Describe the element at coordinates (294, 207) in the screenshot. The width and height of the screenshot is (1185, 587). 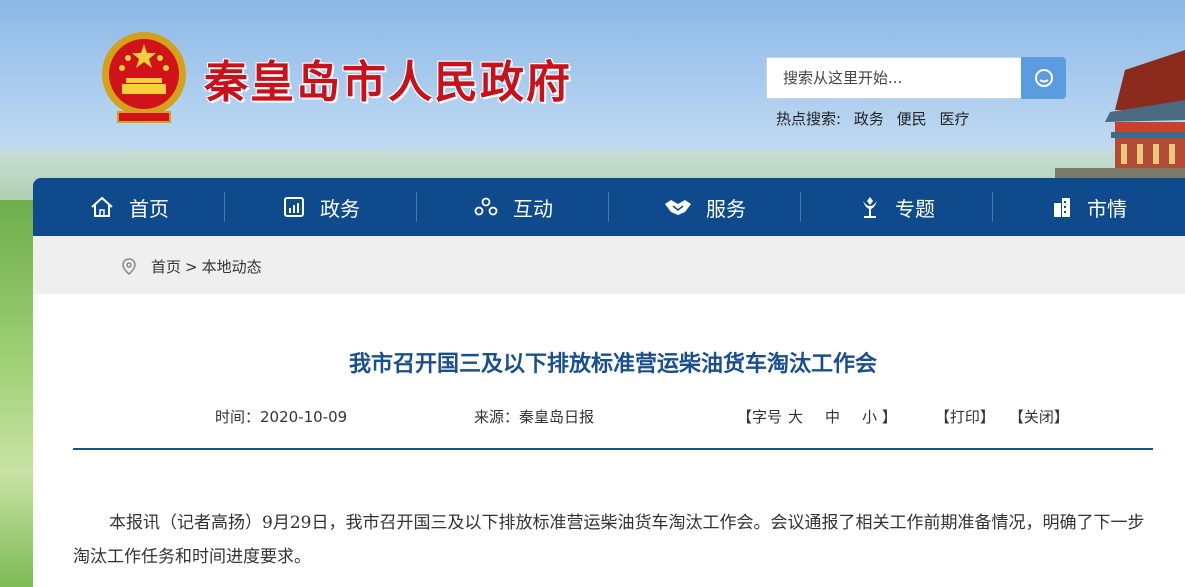
I see `chart-icon` at that location.